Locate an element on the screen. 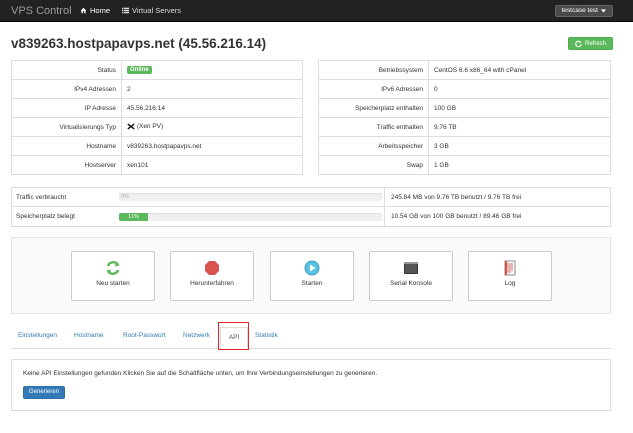  start-label: Starten is located at coordinates (312, 283).